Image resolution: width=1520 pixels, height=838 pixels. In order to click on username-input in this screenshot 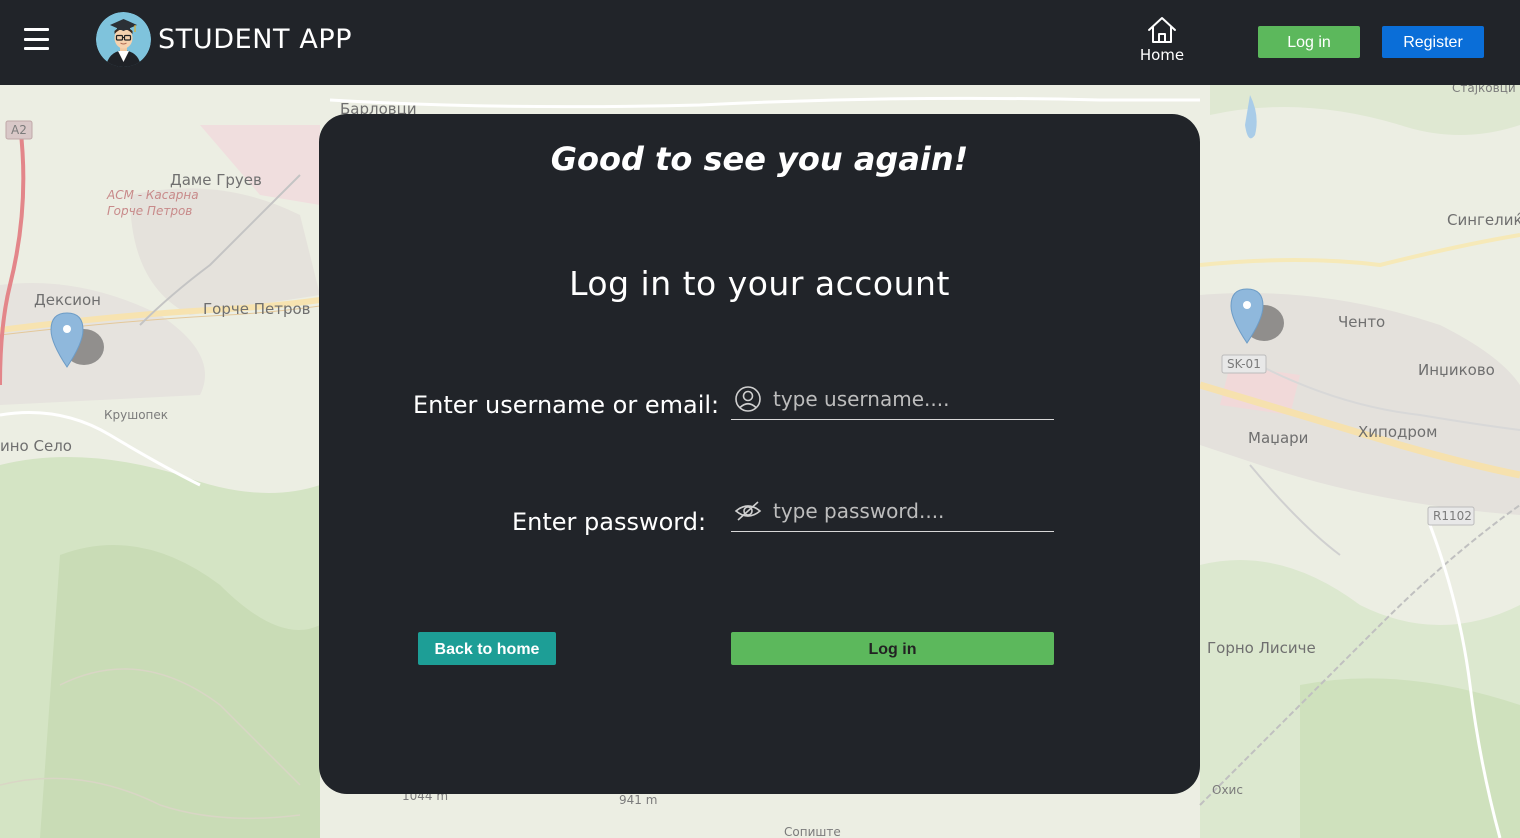, I will do `click(913, 399)`.